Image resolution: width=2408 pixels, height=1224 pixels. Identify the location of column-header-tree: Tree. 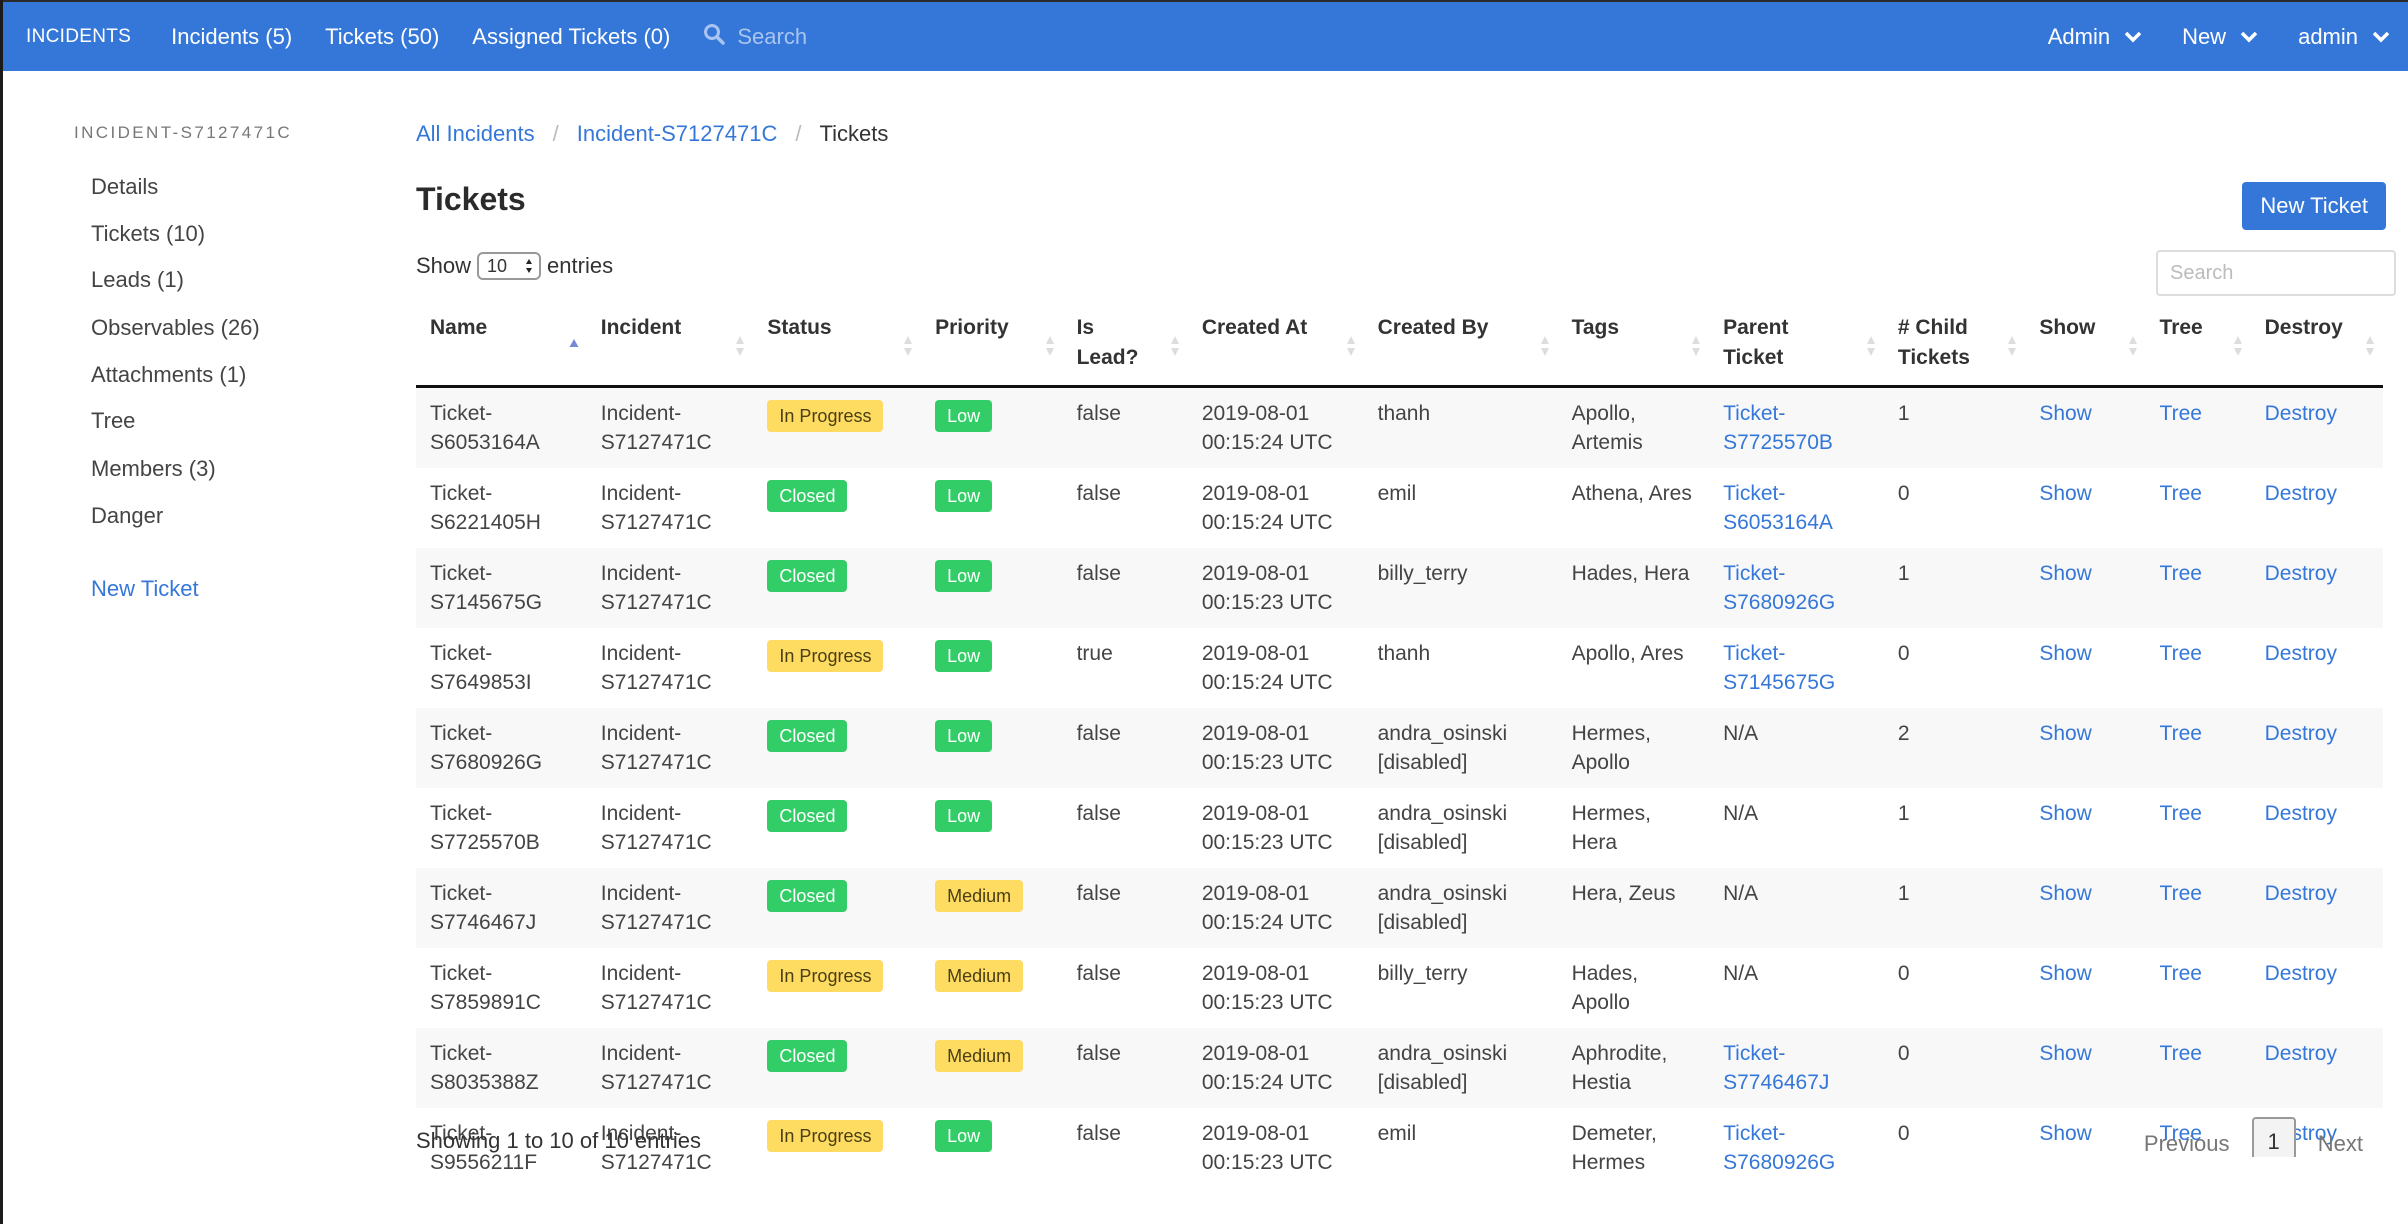
(2198, 345).